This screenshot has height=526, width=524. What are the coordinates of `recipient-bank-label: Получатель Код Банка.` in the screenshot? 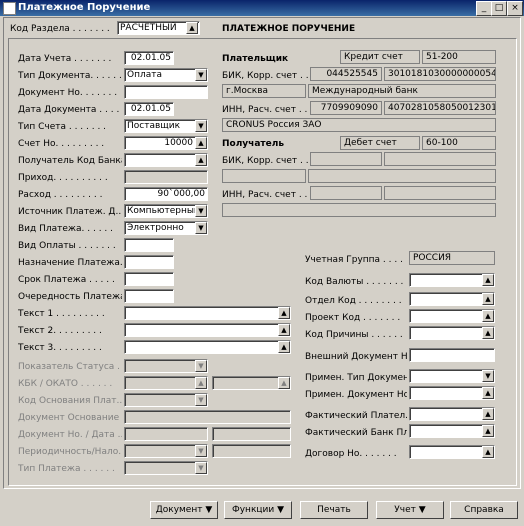 It's located at (70, 161).